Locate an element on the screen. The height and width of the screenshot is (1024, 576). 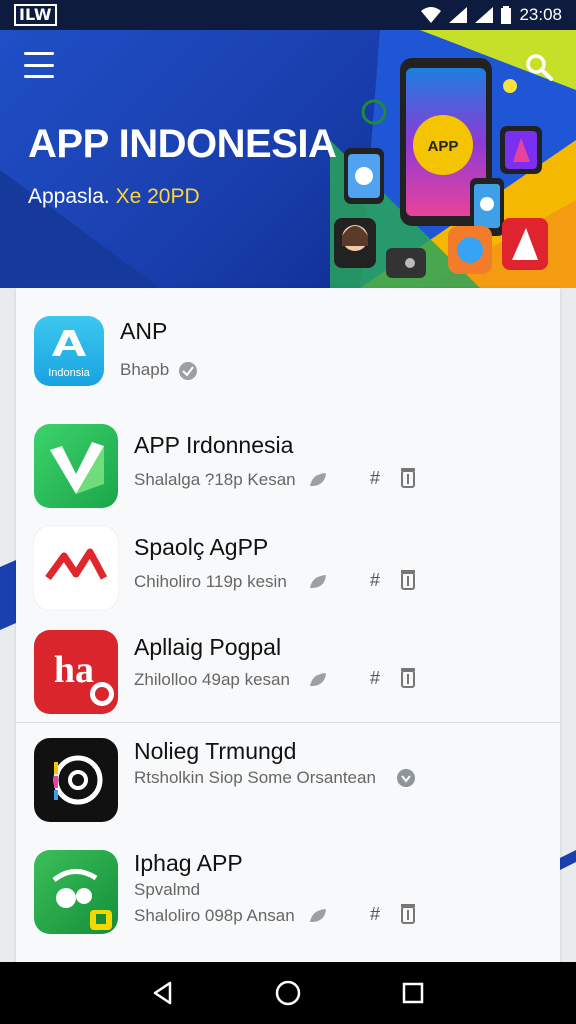
app-name: Nolieg Trmungd is located at coordinates (215, 751).